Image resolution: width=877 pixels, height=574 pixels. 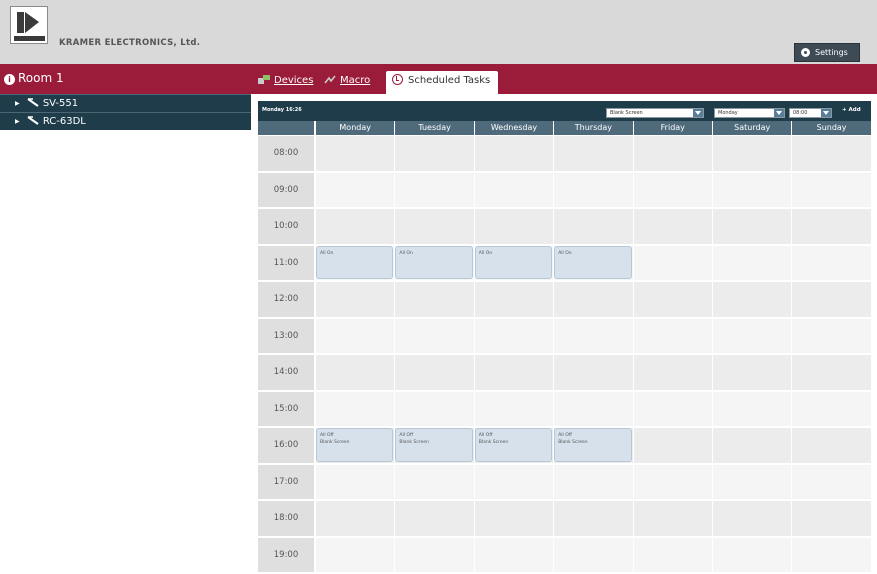 I want to click on sidebar-item-rc-63dl: ▶ RC-63DL, so click(x=125, y=121).